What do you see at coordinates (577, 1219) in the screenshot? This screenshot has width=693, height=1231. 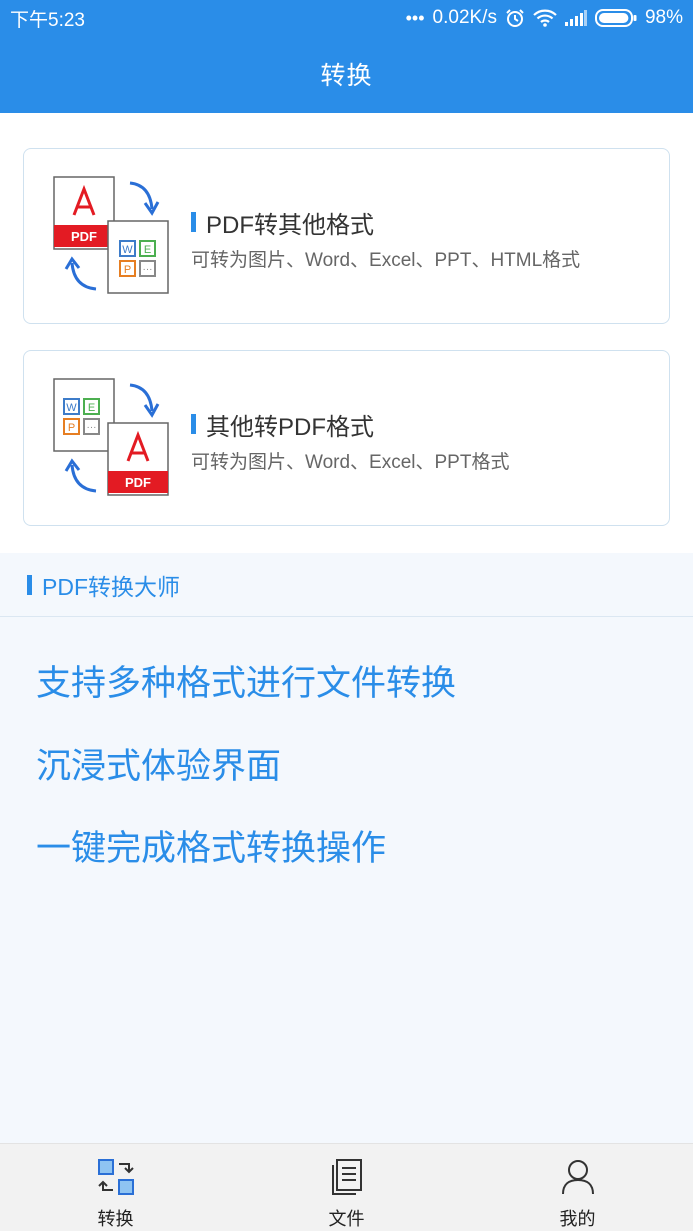 I see `tab-label: 我的` at bounding box center [577, 1219].